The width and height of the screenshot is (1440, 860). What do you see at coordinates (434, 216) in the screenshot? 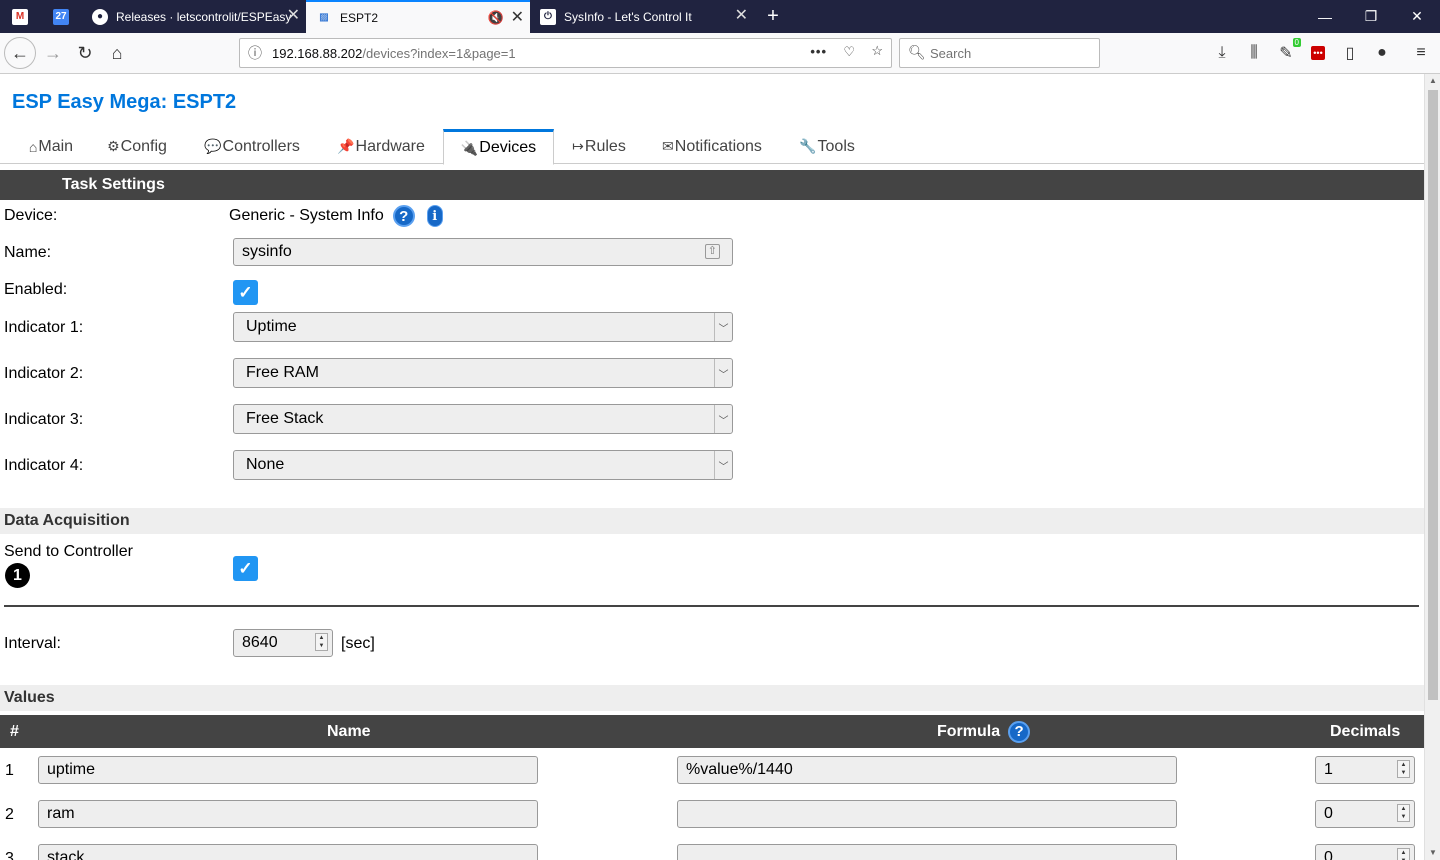
I see `info-icon: i` at bounding box center [434, 216].